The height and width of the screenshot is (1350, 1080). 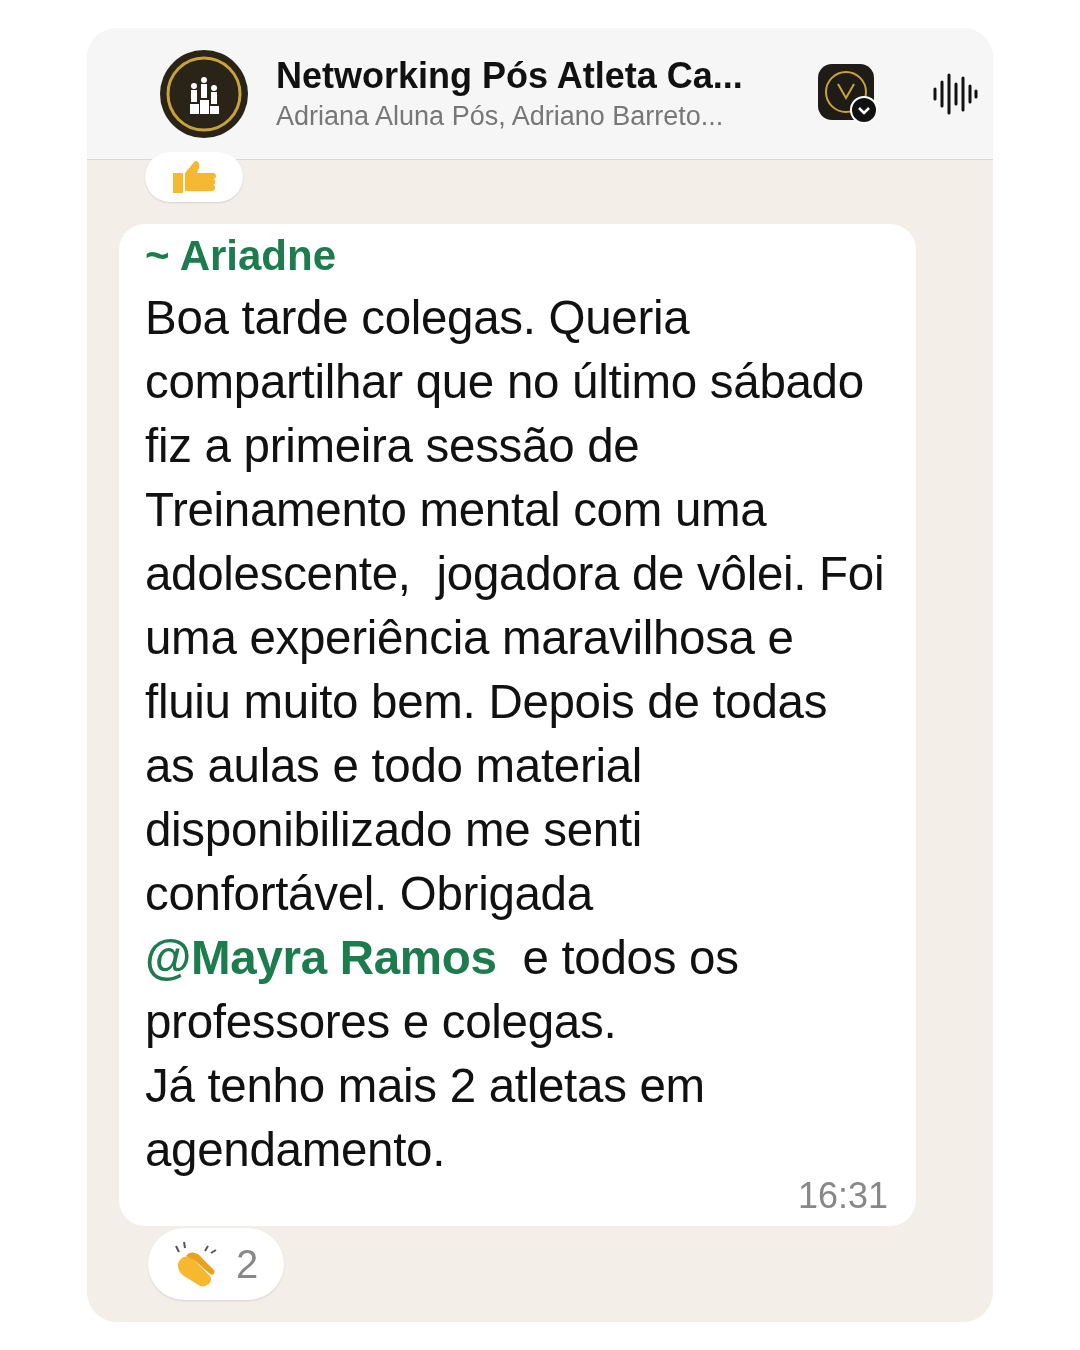 I want to click on audio-call-icon, so click(x=955, y=93).